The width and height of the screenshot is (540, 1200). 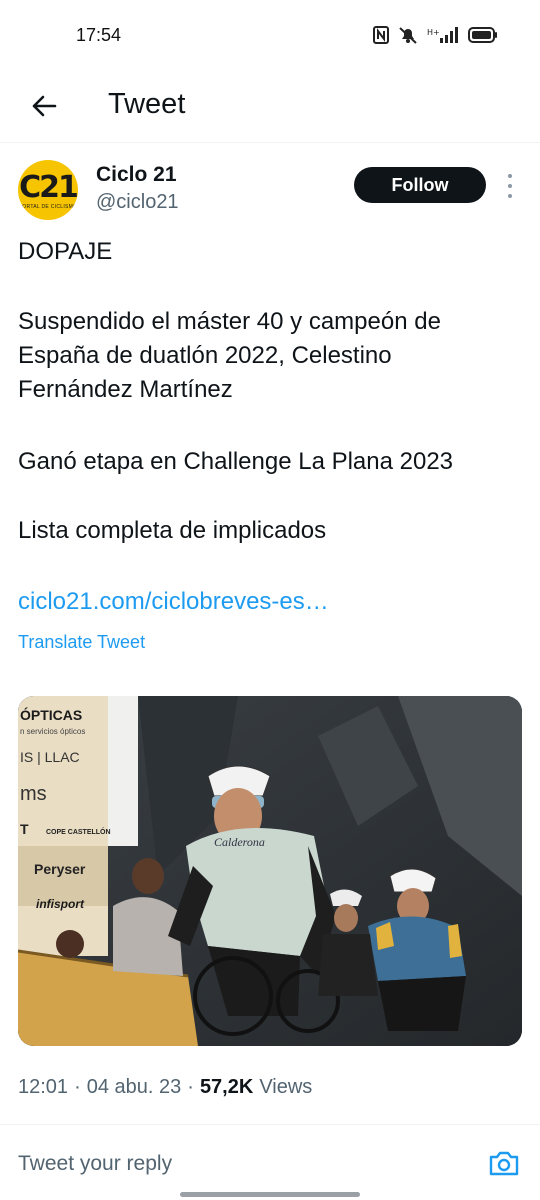 I want to click on tweet-meta: 12:01 · 04 abu. 23 · 57,2K Views, so click(x=165, y=1087).